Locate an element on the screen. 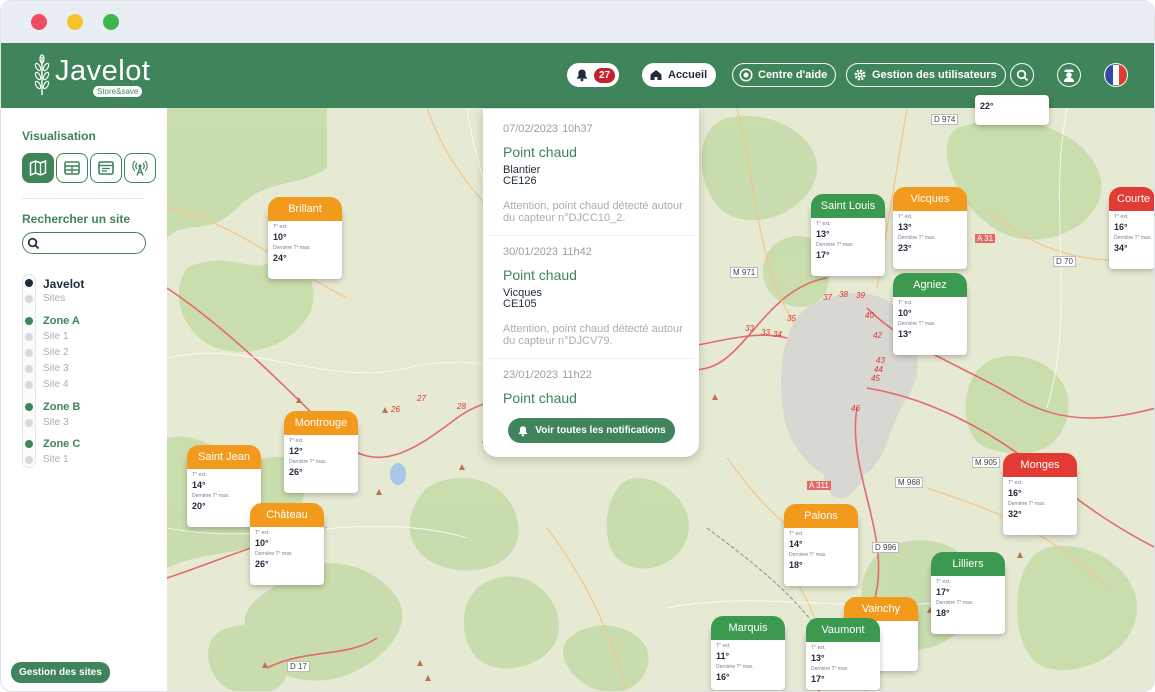 The image size is (1155, 692). site-name-tab: Vicques is located at coordinates (930, 199).